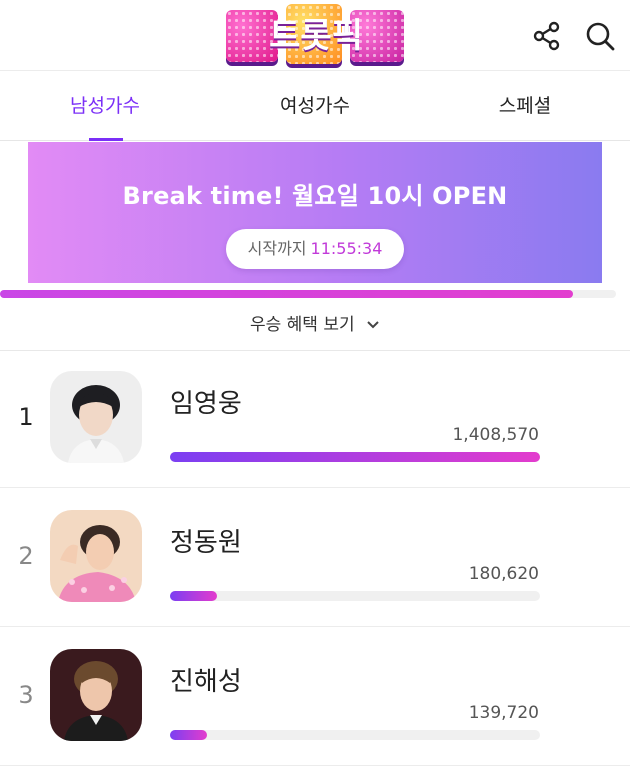 The image size is (630, 771). I want to click on share-icon, so click(547, 36).